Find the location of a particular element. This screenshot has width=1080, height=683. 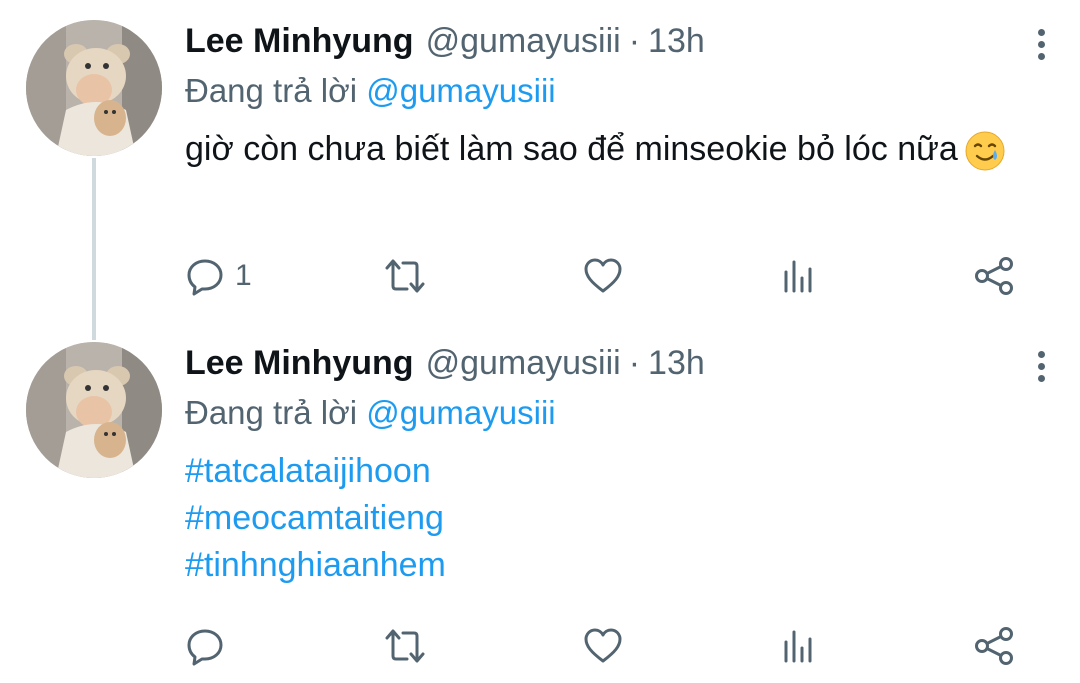

reply-button: 1 is located at coordinates (218, 276).